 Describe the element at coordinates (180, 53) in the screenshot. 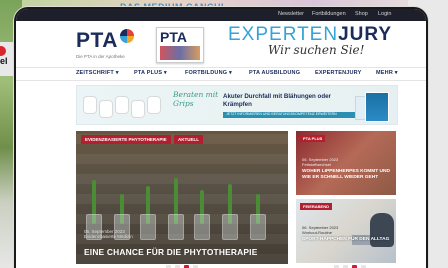

I see `magazine-cover-image` at that location.